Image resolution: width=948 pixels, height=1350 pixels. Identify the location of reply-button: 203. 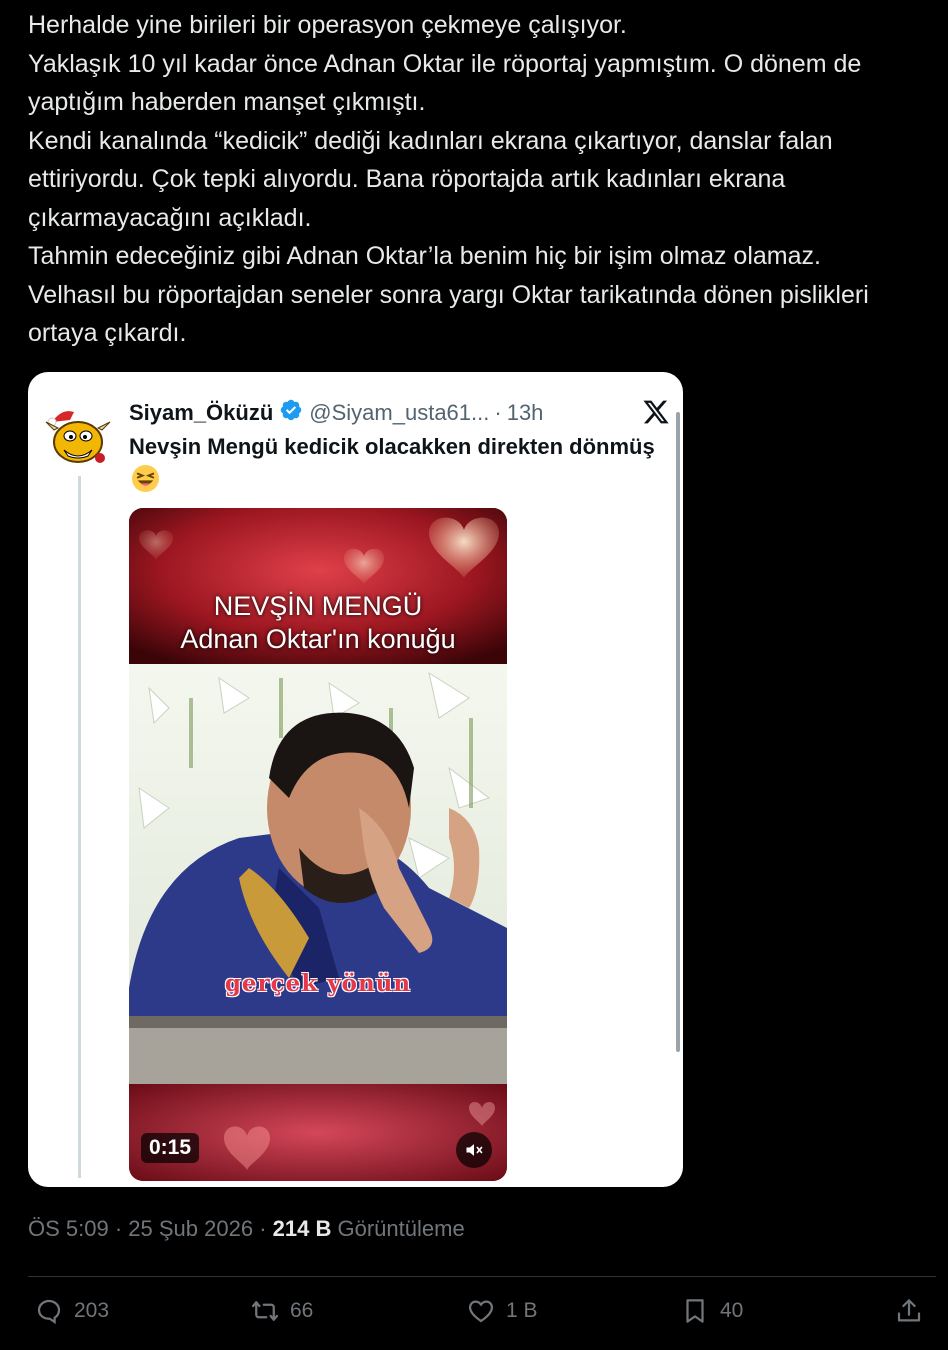
(71, 1311).